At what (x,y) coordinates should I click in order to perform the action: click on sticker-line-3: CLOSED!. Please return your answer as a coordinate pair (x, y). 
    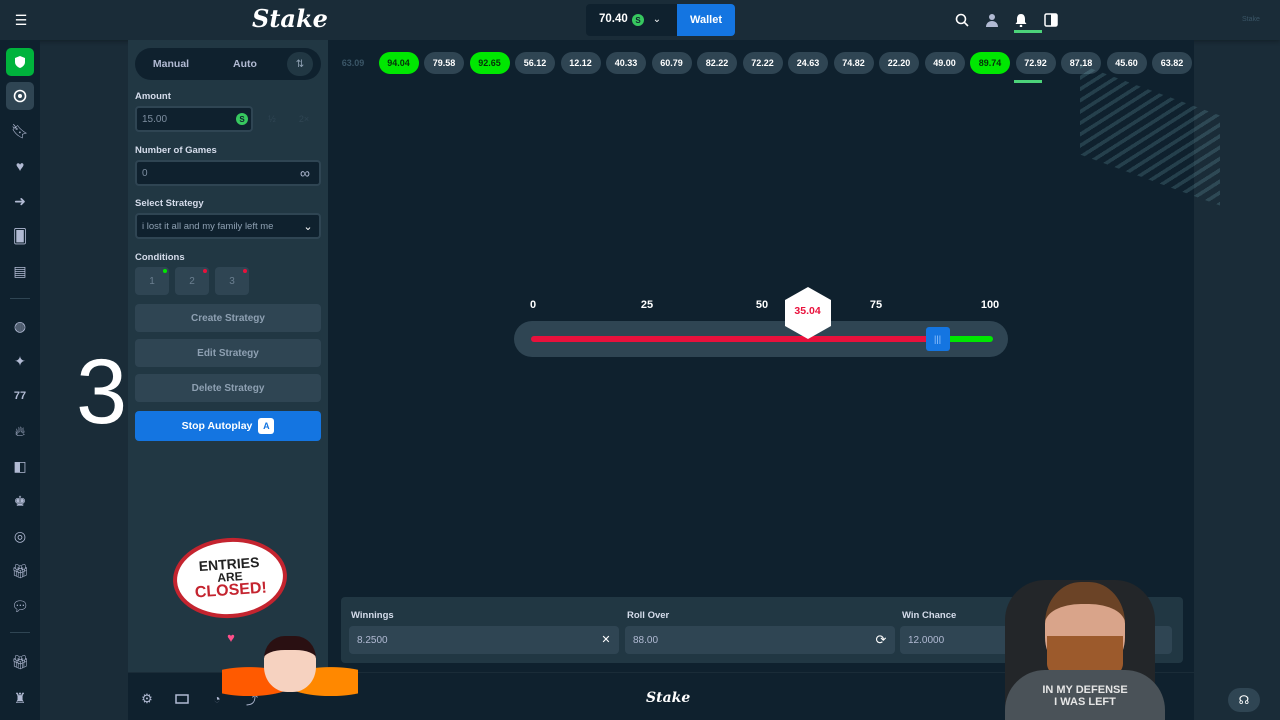
    Looking at the image, I should click on (231, 590).